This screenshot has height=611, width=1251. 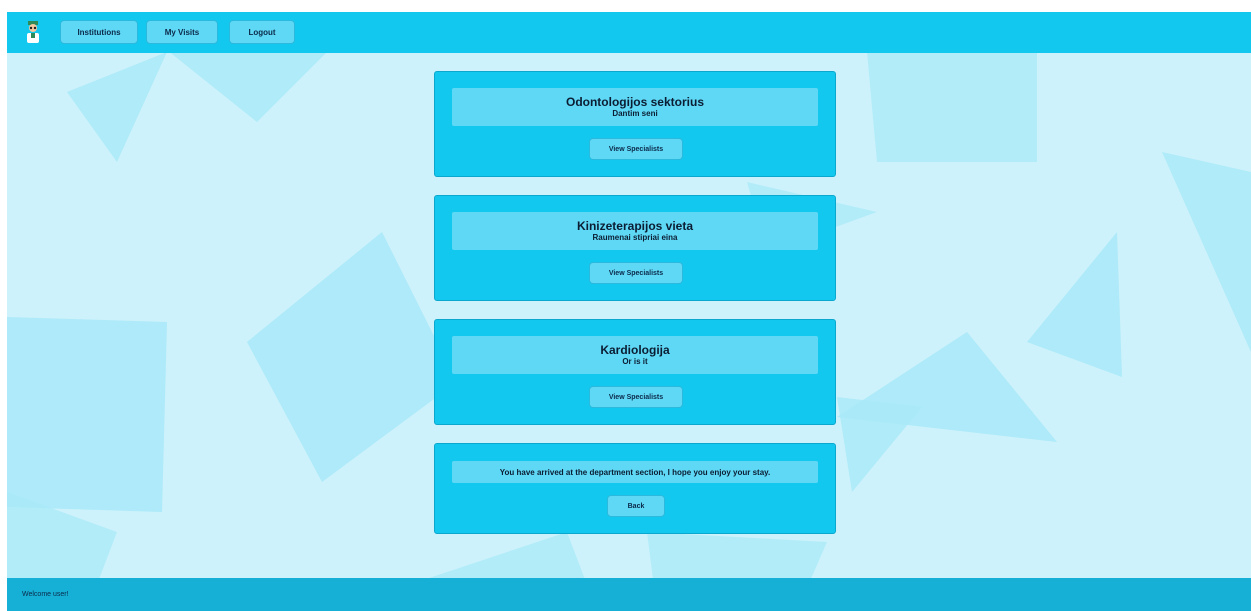 What do you see at coordinates (635, 361) in the screenshot?
I see `department-subtitle: Or is it` at bounding box center [635, 361].